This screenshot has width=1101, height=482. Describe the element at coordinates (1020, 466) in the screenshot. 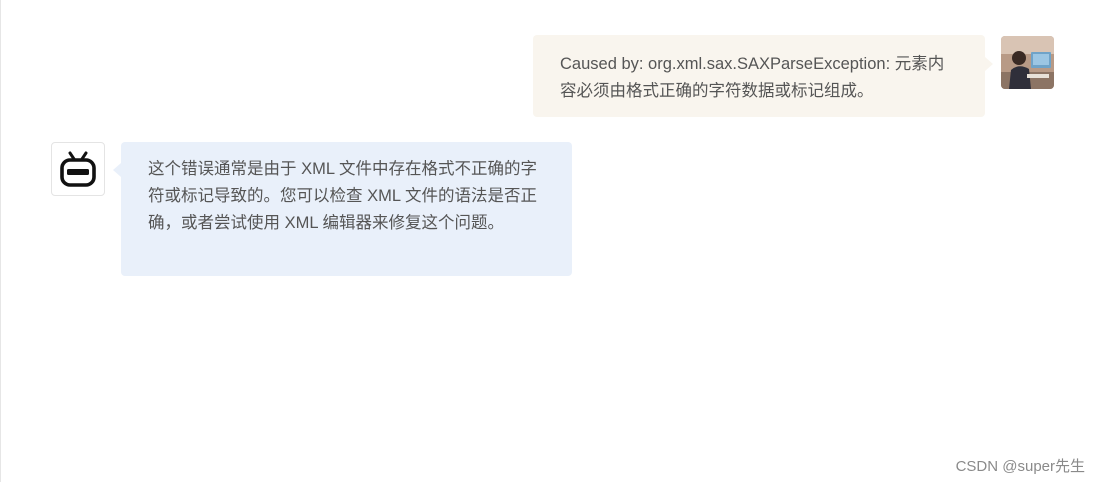

I see `watermark: CSDN @super先生` at that location.